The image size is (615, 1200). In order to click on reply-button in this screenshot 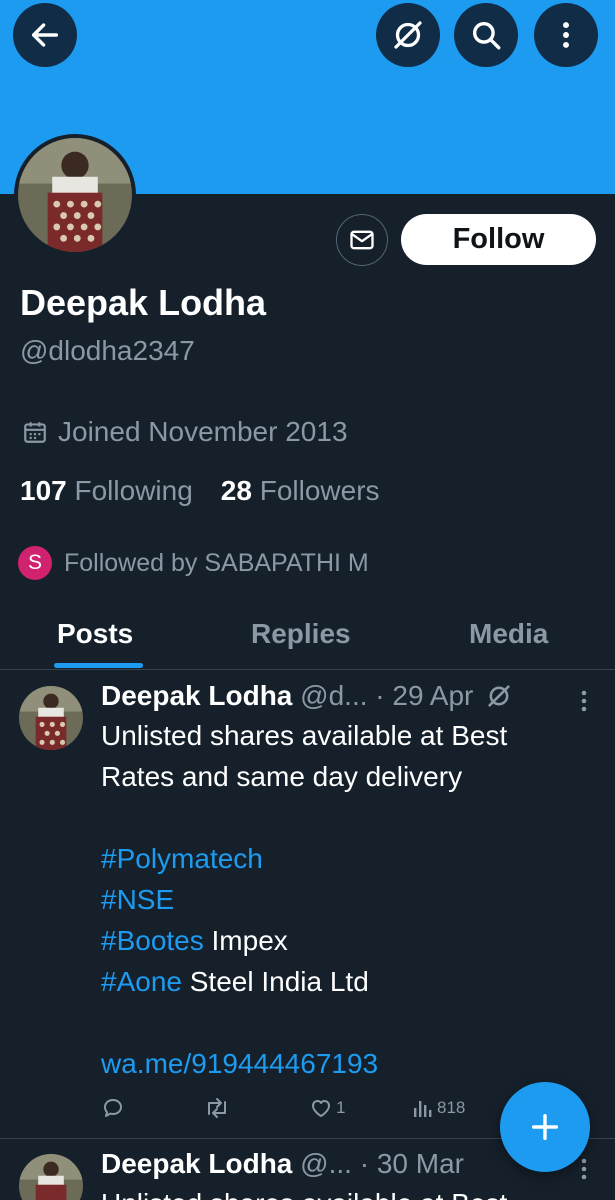, I will do `click(113, 1108)`.